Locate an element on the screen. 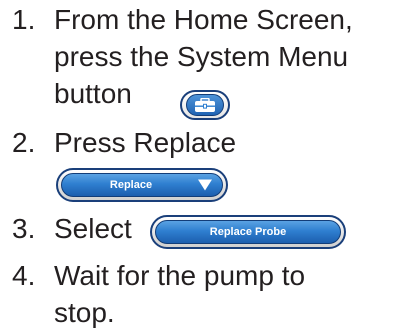  step-text-line: press the System Menu is located at coordinates (201, 56).